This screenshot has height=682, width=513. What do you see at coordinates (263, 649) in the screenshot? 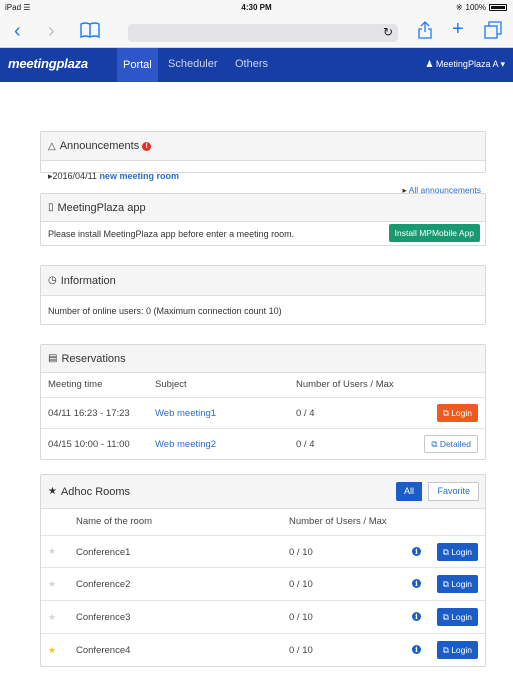
I see `table-row: ★ Conference4 0 / 10 i ⧉ Login` at bounding box center [263, 649].